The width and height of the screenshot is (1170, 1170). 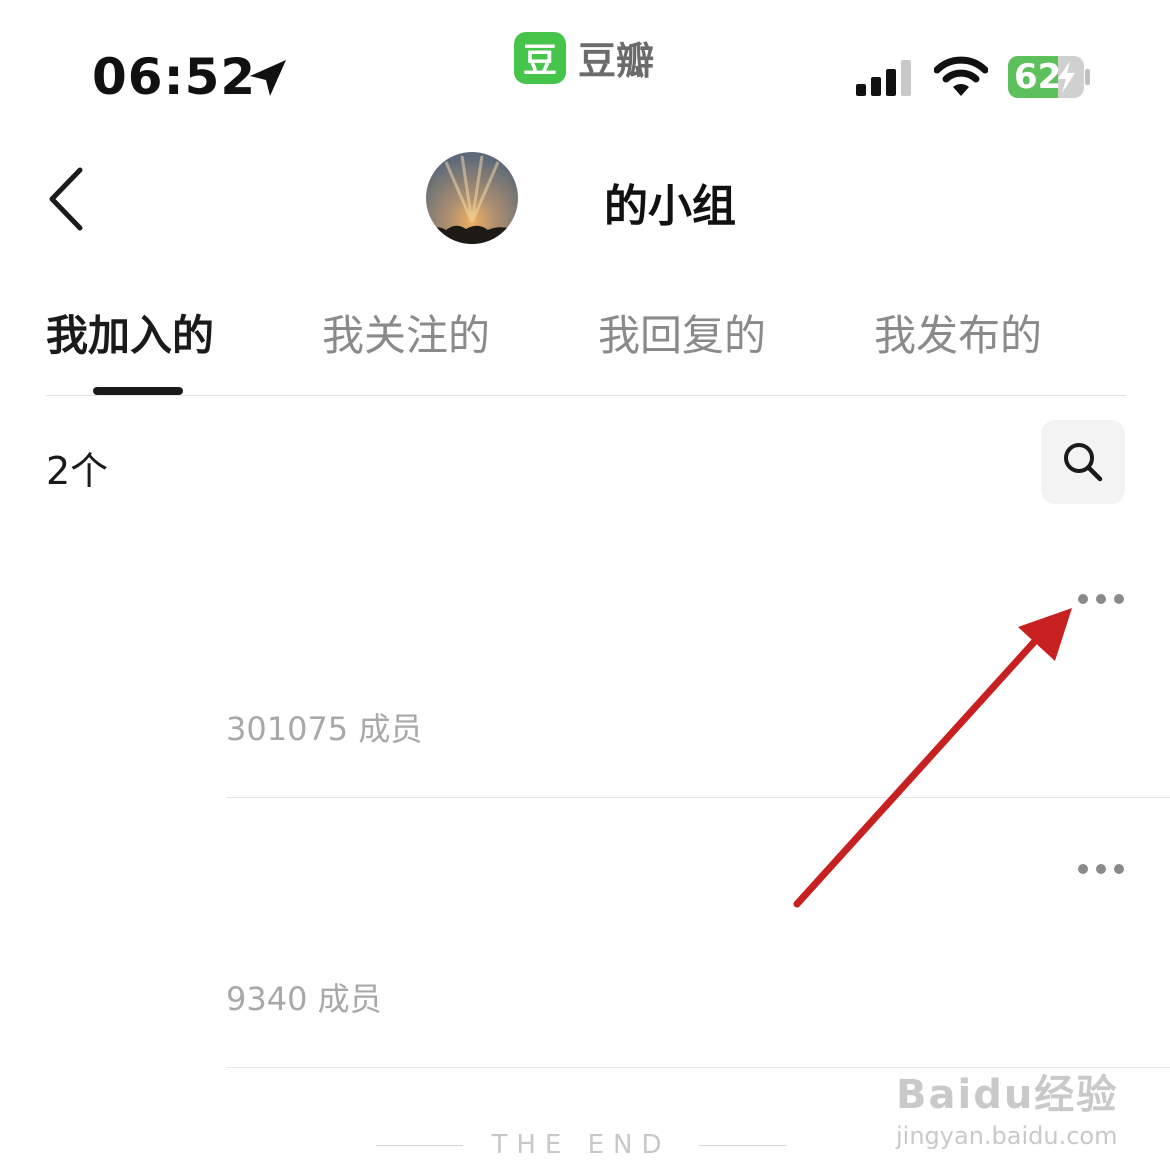 What do you see at coordinates (406, 332) in the screenshot?
I see `tab-following: 我关注的` at bounding box center [406, 332].